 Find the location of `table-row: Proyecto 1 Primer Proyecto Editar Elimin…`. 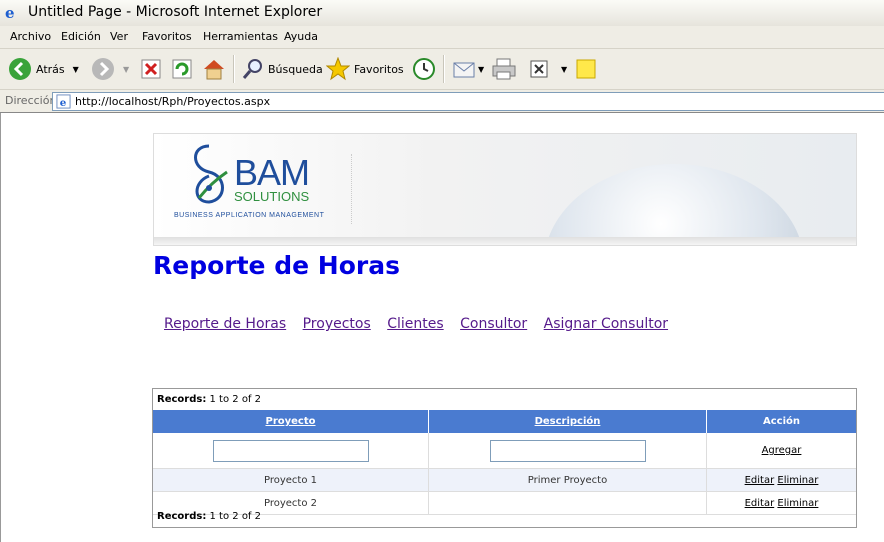

table-row: Proyecto 1 Primer Proyecto Editar Elimin… is located at coordinates (504, 480).